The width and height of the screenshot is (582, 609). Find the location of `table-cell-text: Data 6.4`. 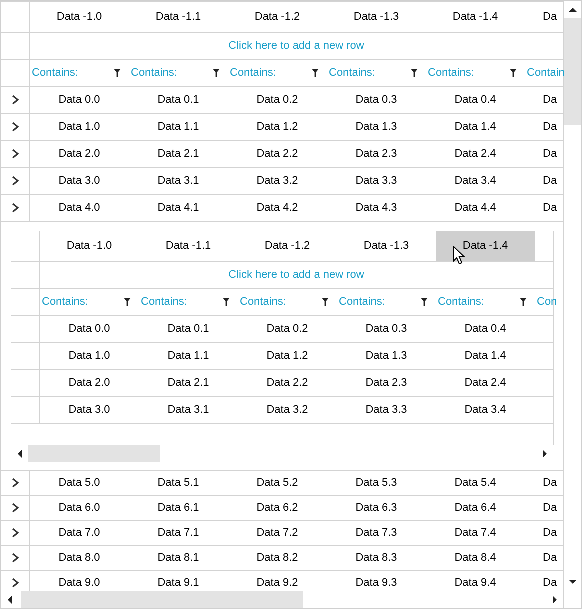

table-cell-text: Data 6.4 is located at coordinates (476, 508).